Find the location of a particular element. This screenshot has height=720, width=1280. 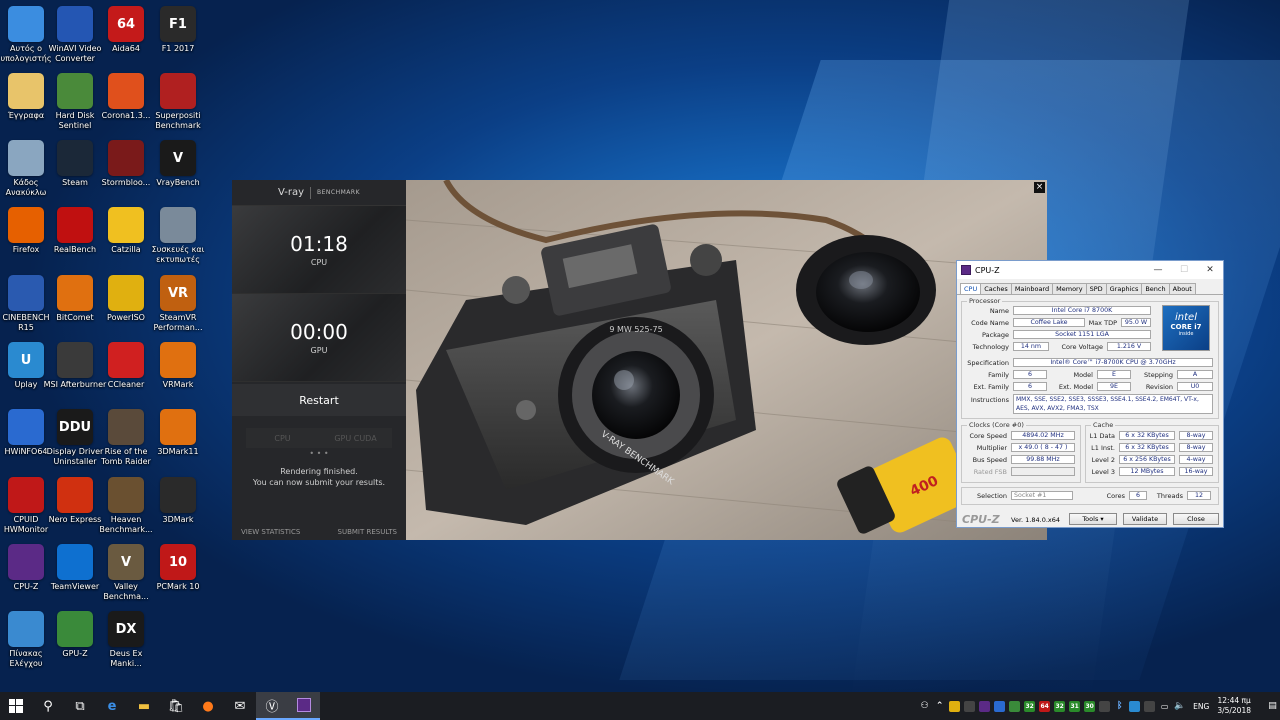

cpuz-tab-caches: Caches is located at coordinates (996, 288).